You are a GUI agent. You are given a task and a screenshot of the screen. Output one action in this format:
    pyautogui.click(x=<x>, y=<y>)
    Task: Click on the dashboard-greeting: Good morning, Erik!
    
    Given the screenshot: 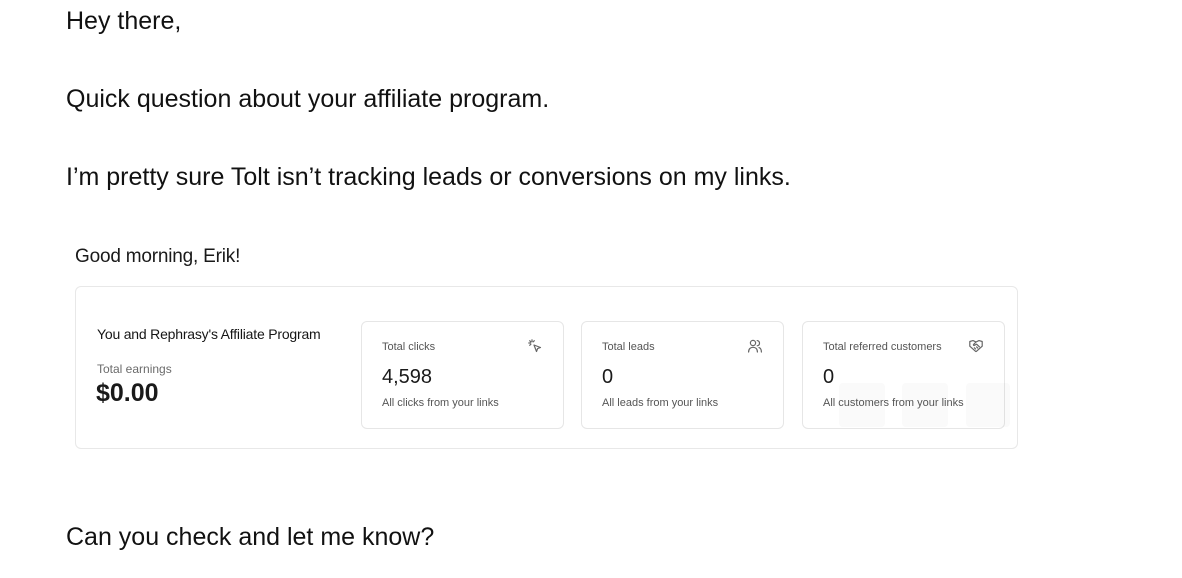 What is the action you would take?
    pyautogui.click(x=158, y=256)
    